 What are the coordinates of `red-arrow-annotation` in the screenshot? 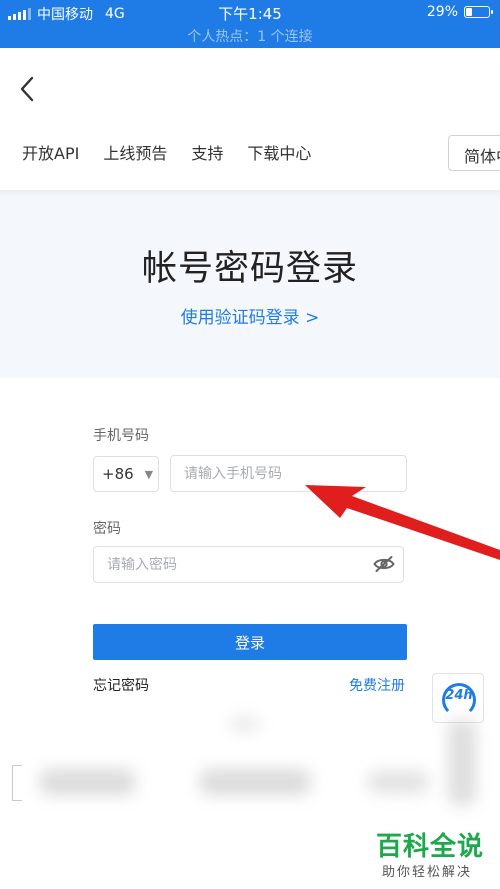 It's located at (402, 522).